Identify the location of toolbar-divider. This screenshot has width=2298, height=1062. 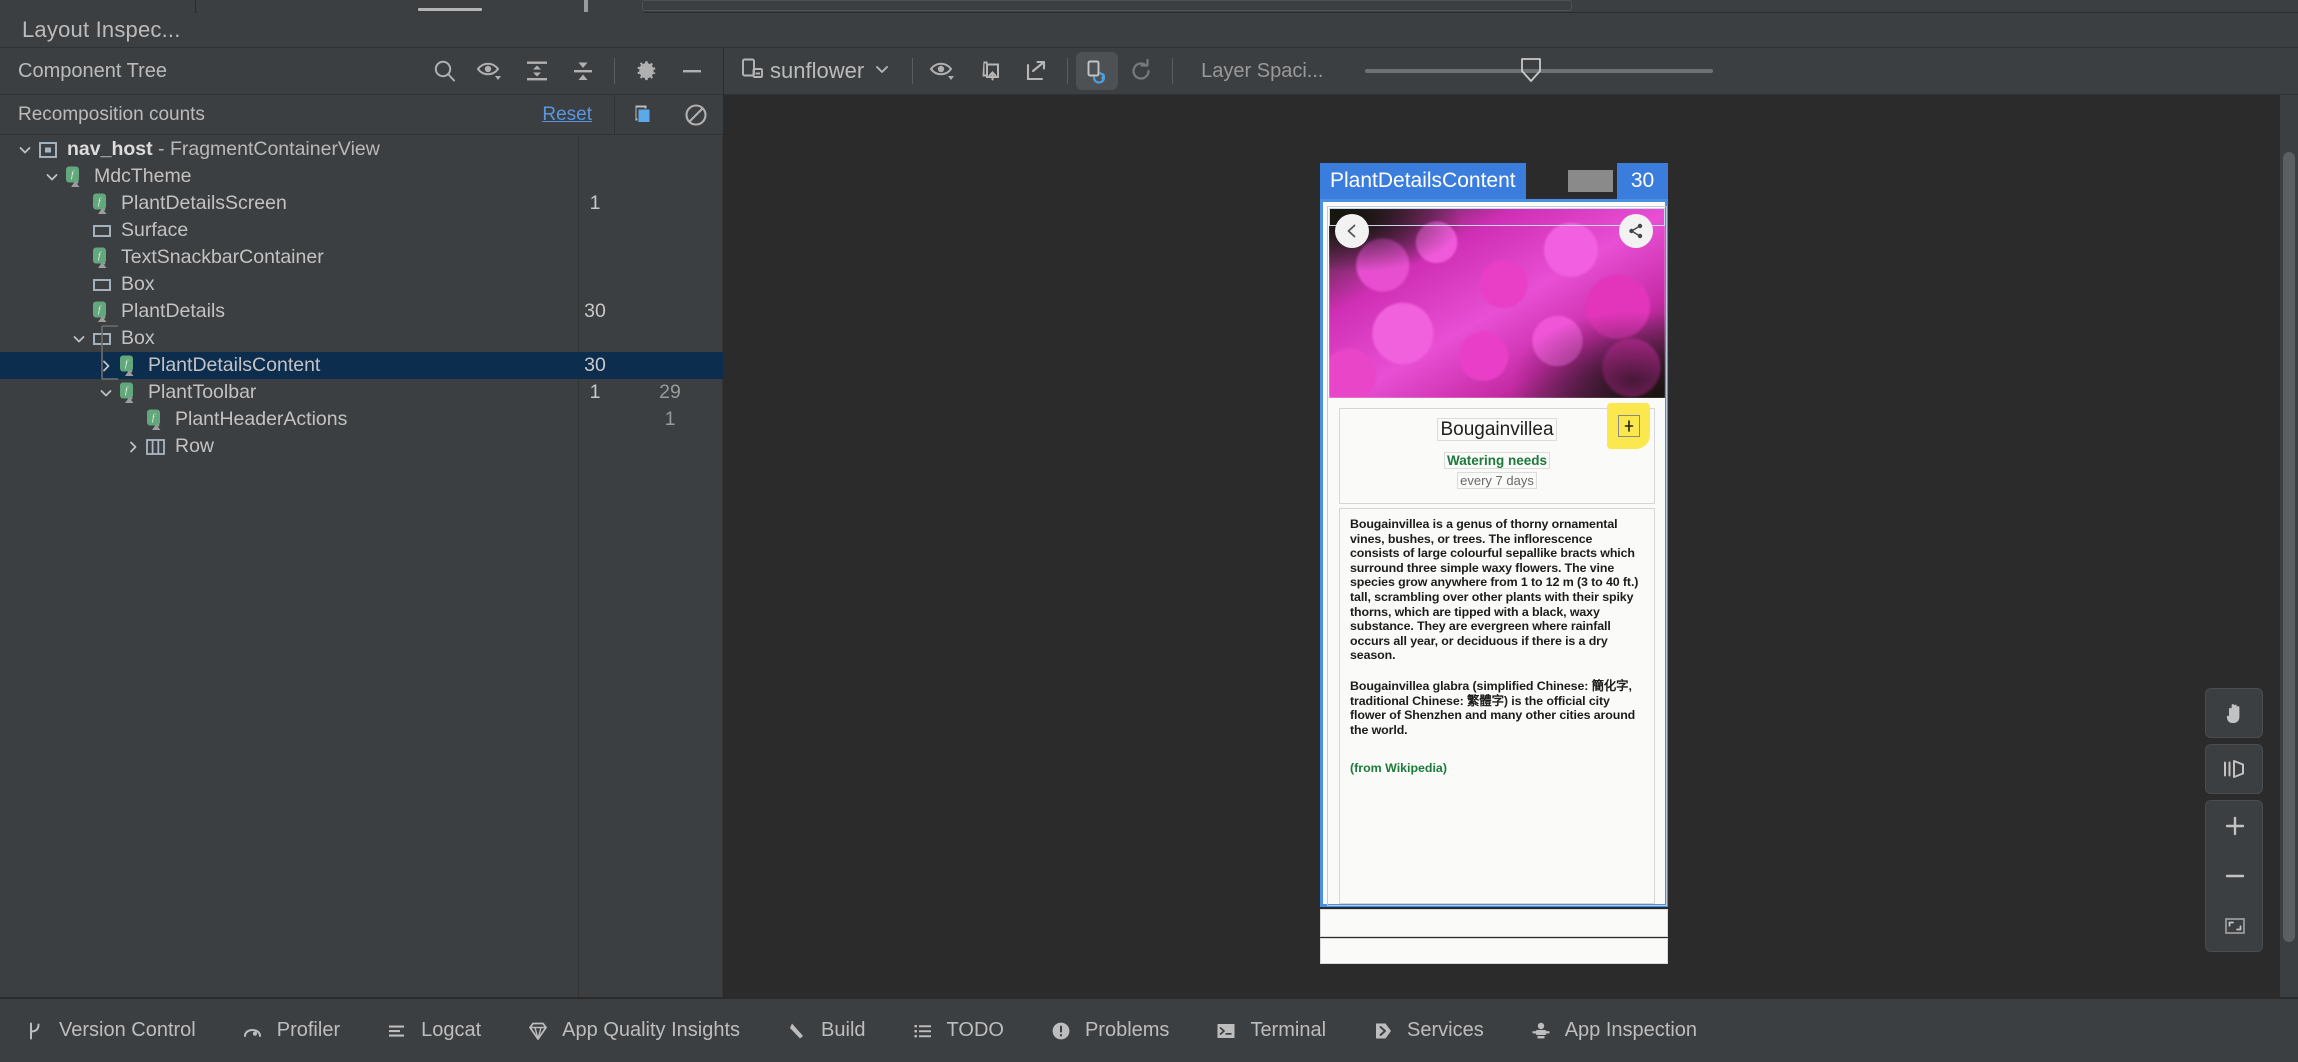
(614, 71).